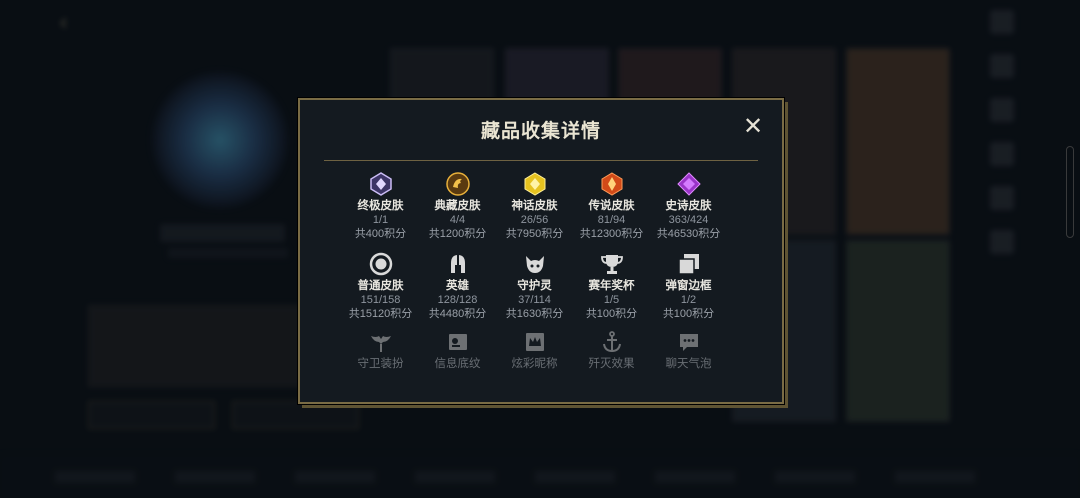 Image resolution: width=1080 pixels, height=498 pixels. What do you see at coordinates (688, 286) in the screenshot?
I see `collection-item-label: 弹窗边框` at bounding box center [688, 286].